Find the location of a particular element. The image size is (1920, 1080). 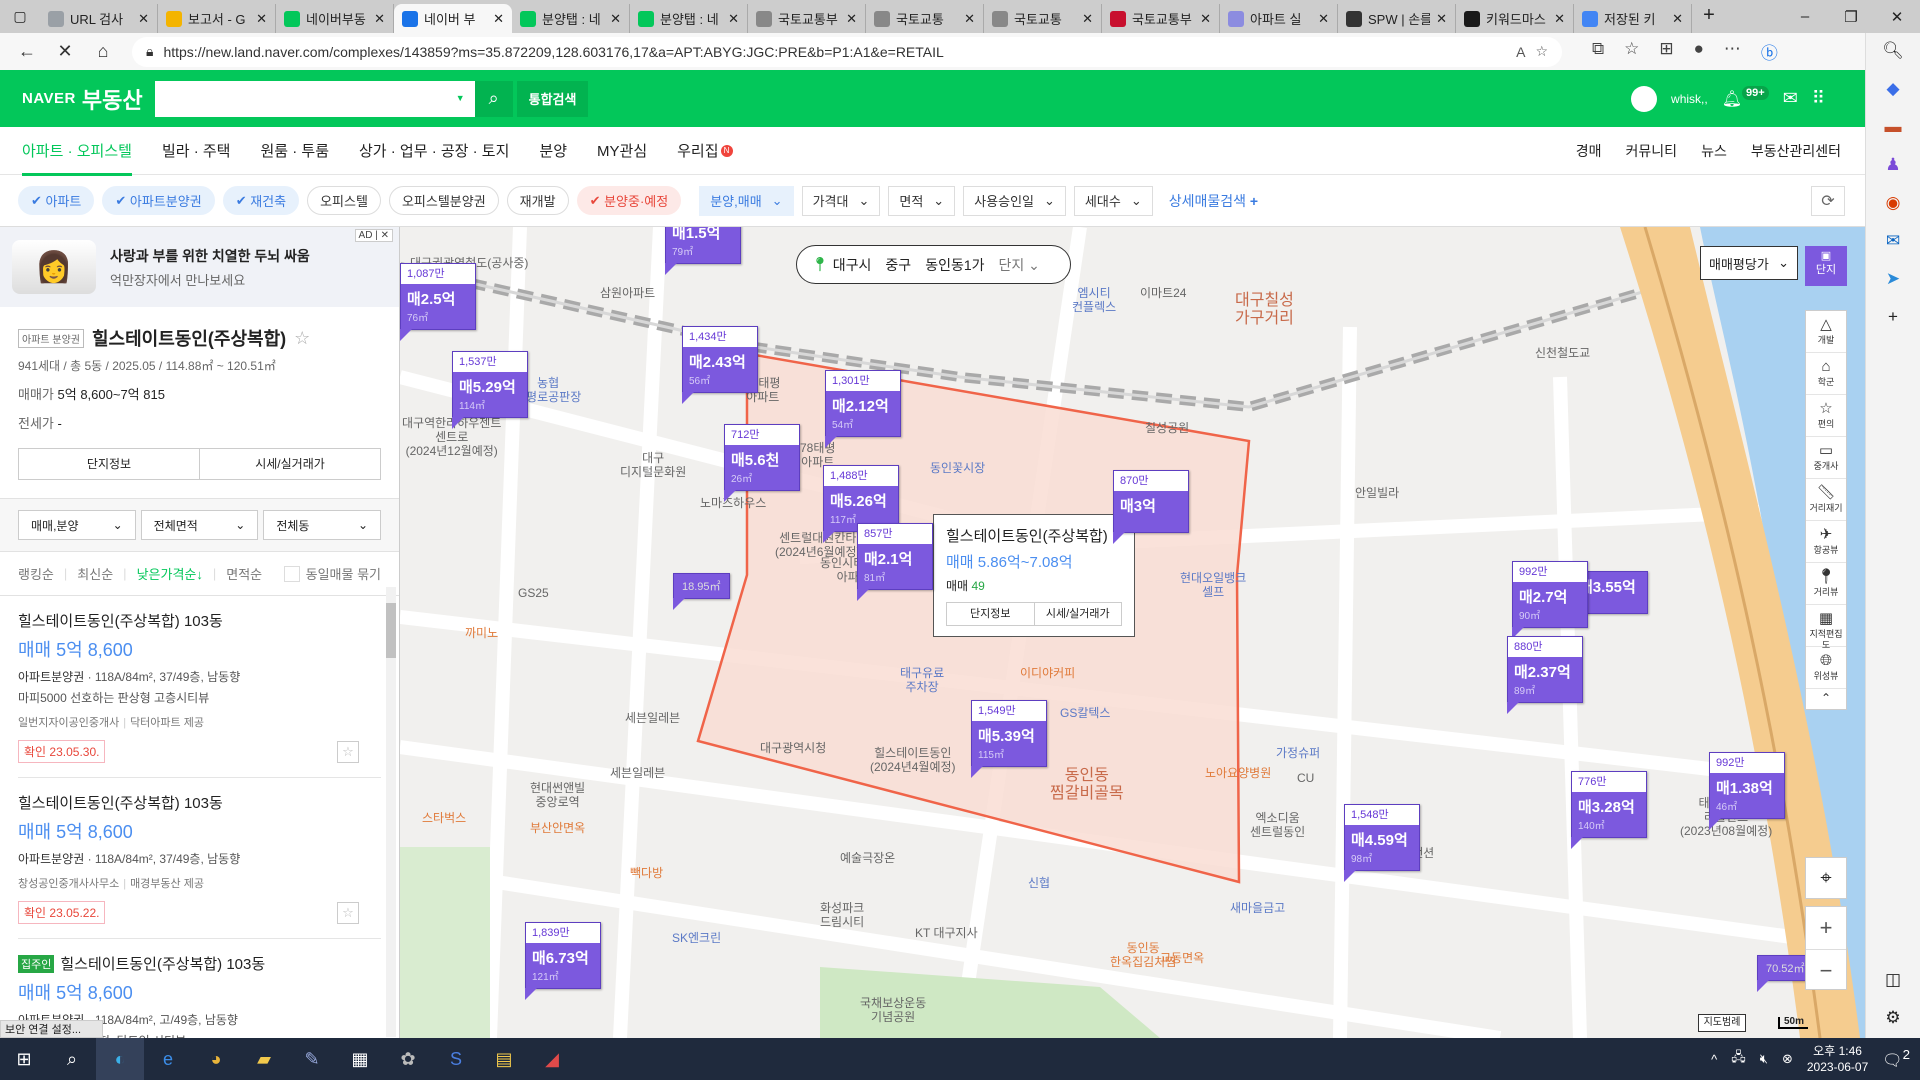

browser-tab: 네이버 부 ✕ is located at coordinates (453, 18).